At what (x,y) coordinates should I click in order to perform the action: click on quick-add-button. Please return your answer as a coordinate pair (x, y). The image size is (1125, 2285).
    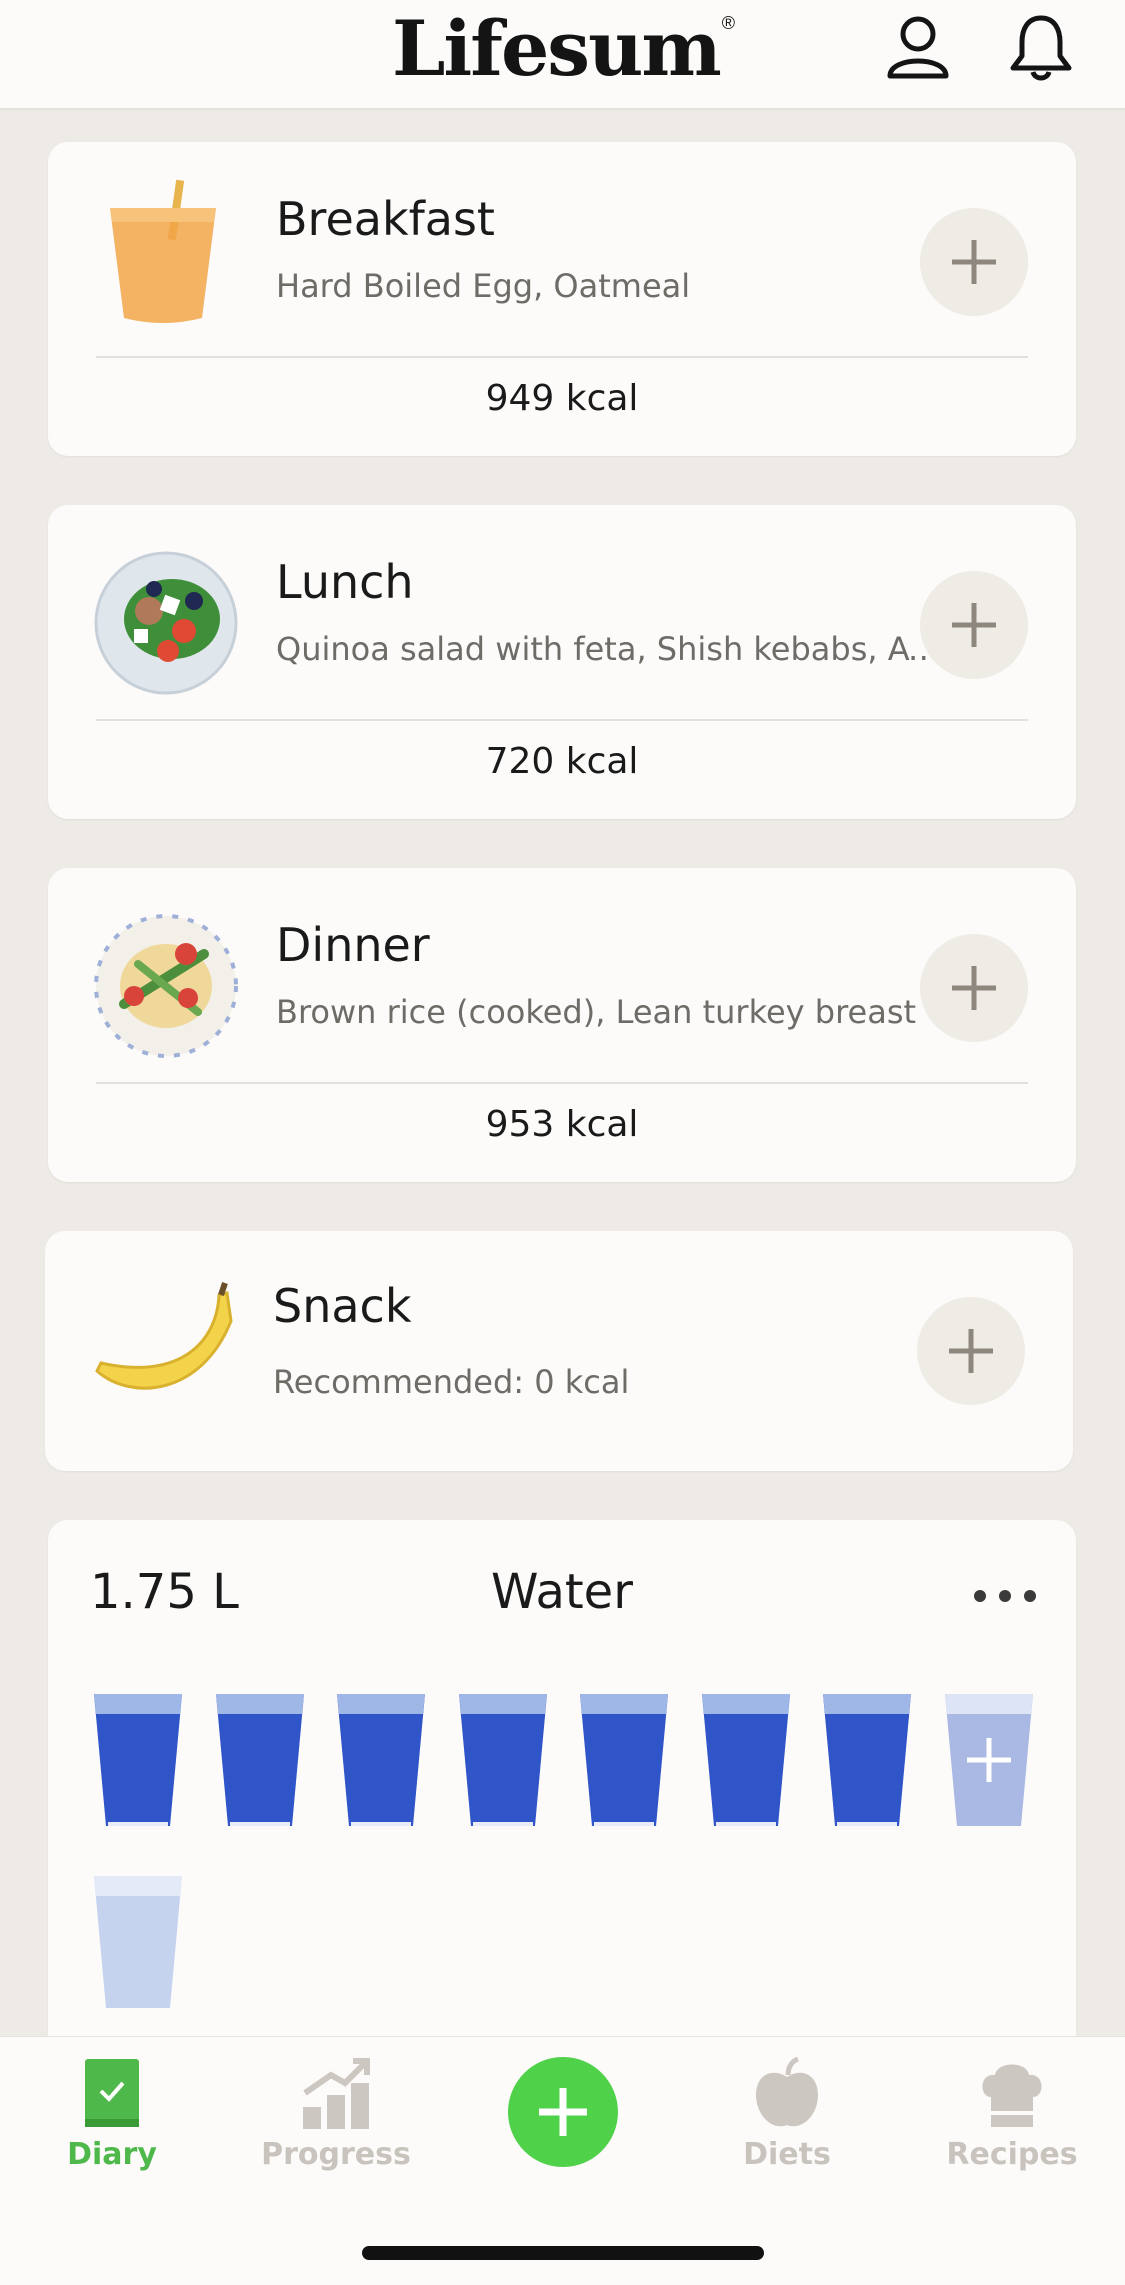
    Looking at the image, I should click on (563, 2112).